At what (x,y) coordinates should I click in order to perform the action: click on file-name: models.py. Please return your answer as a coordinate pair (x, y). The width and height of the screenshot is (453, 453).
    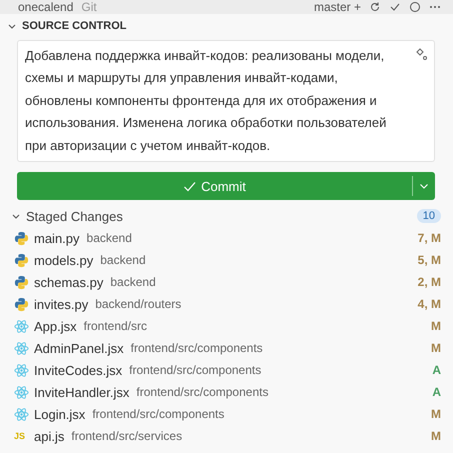
    Looking at the image, I should click on (64, 260).